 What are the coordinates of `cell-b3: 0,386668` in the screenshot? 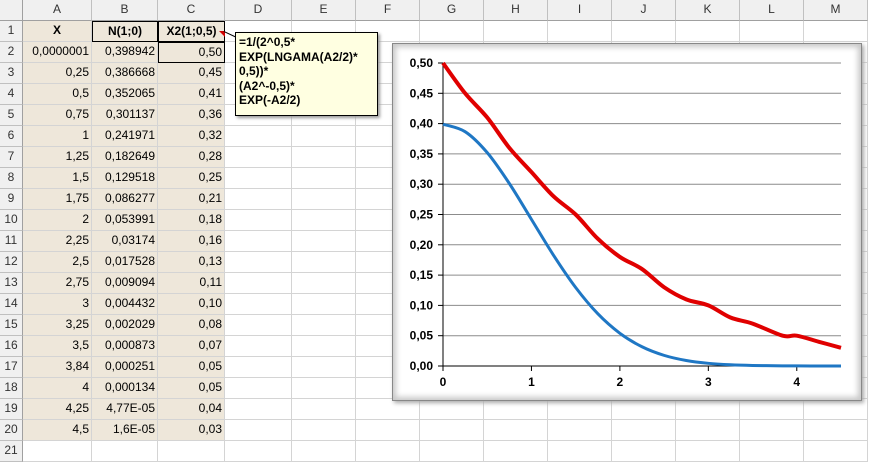 It's located at (125, 73).